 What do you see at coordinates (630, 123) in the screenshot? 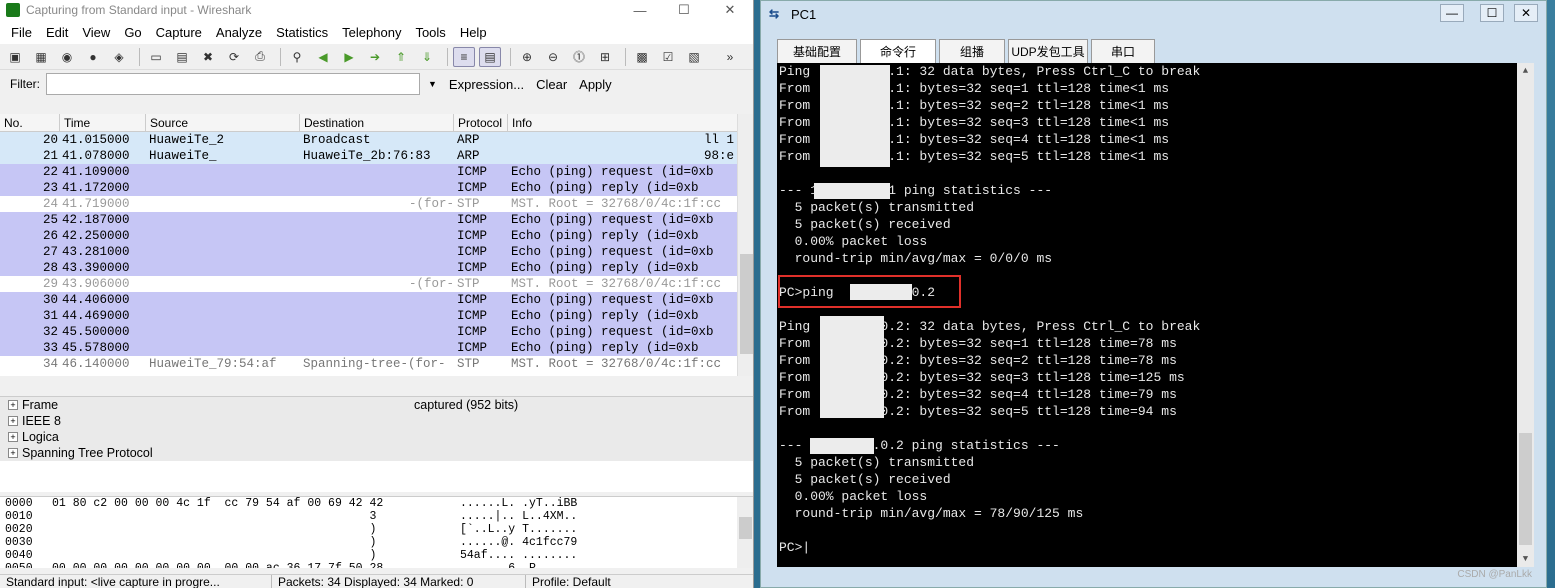
I see `col-info: Info` at bounding box center [630, 123].